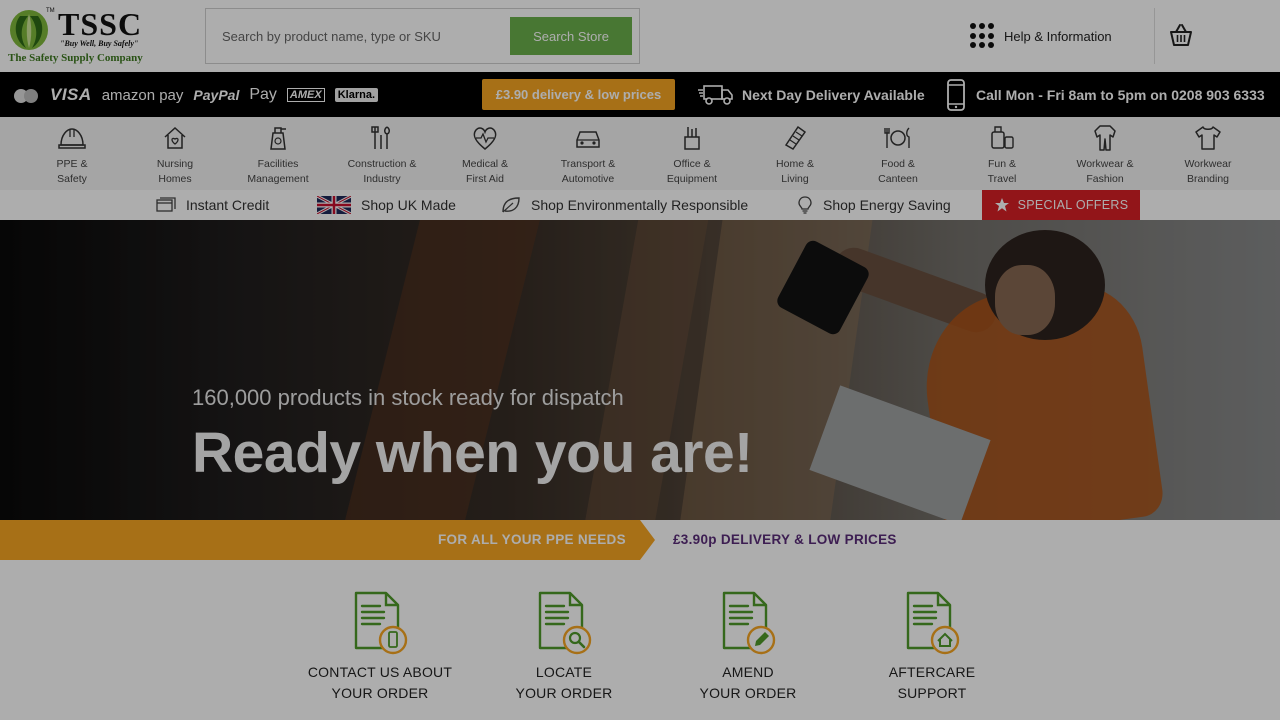 The height and width of the screenshot is (720, 1280). What do you see at coordinates (216, 95) in the screenshot?
I see `paypal-icon: PayPal` at bounding box center [216, 95].